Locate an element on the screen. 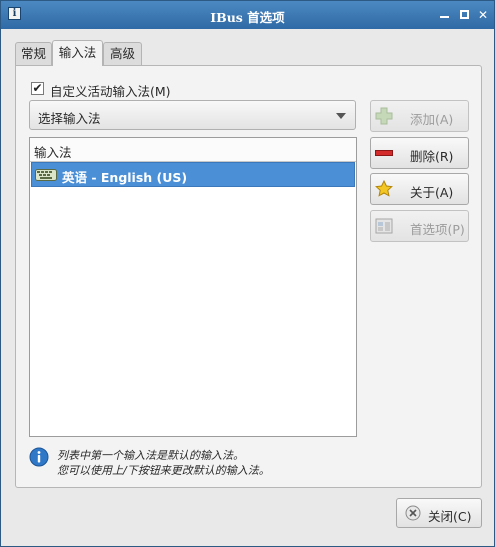  preferences-label: 首选项(P) is located at coordinates (437, 229).